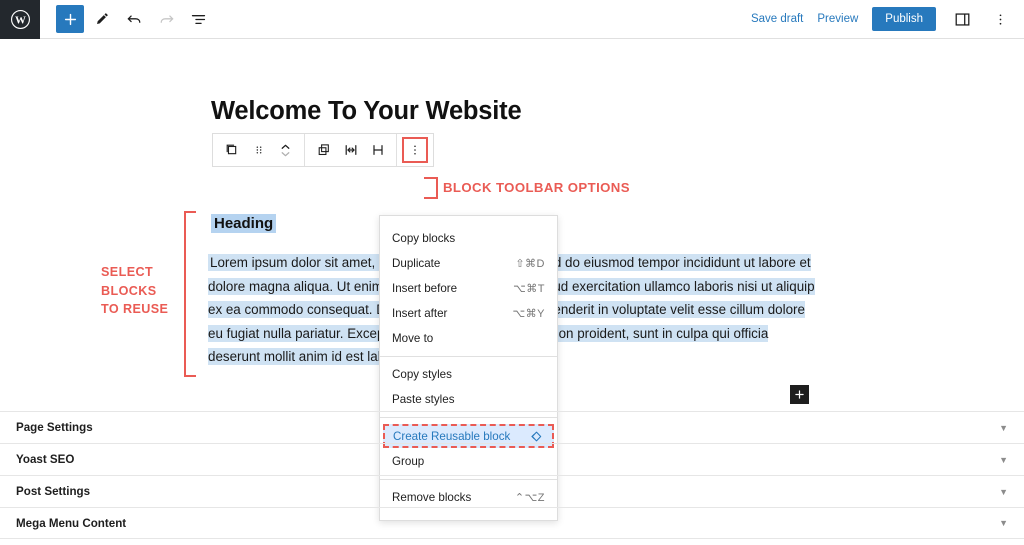  What do you see at coordinates (244, 223) in the screenshot?
I see `heading-block: Heading` at bounding box center [244, 223].